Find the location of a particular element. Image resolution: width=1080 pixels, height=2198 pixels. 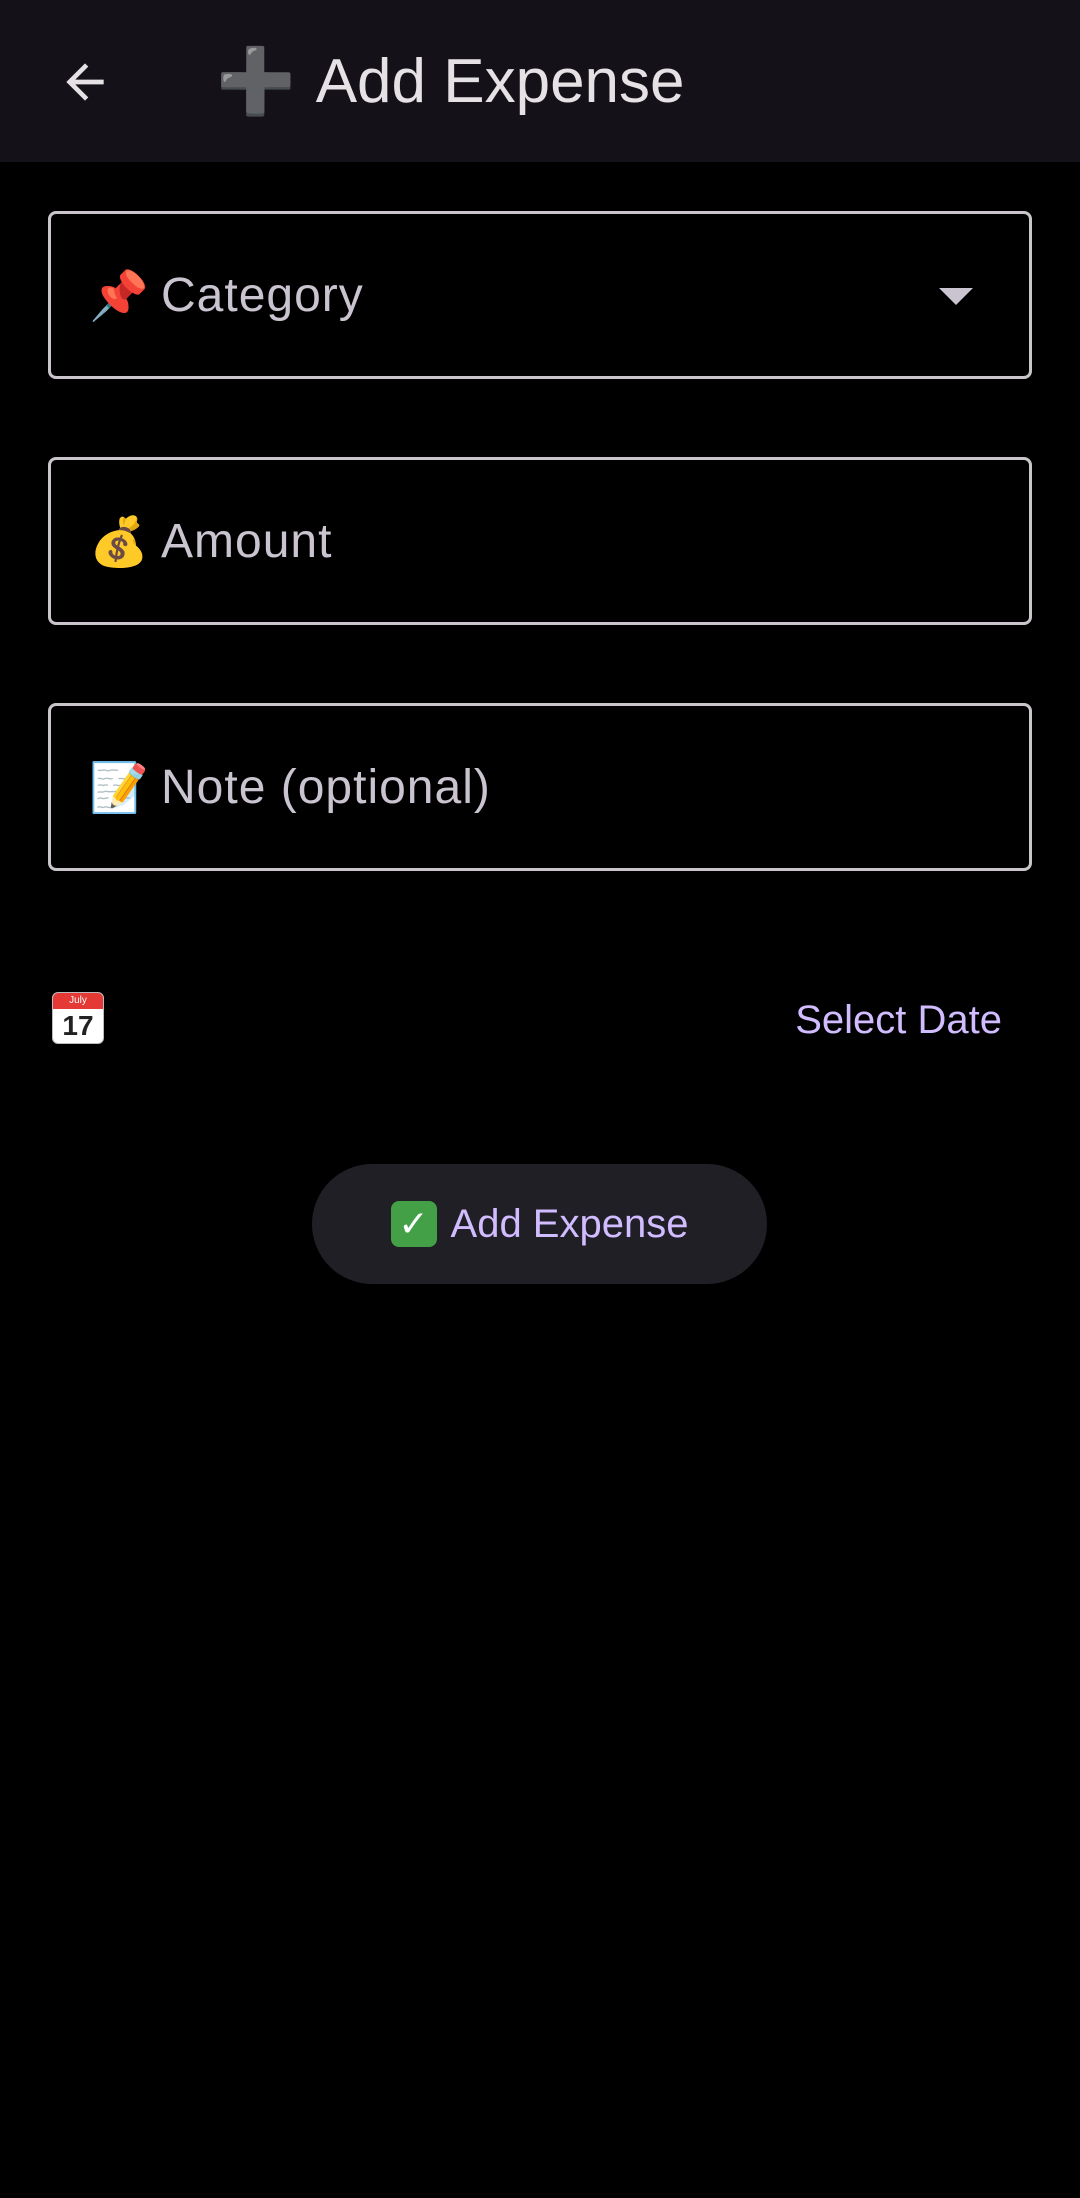

amount-field: 💰 is located at coordinates (540, 541).